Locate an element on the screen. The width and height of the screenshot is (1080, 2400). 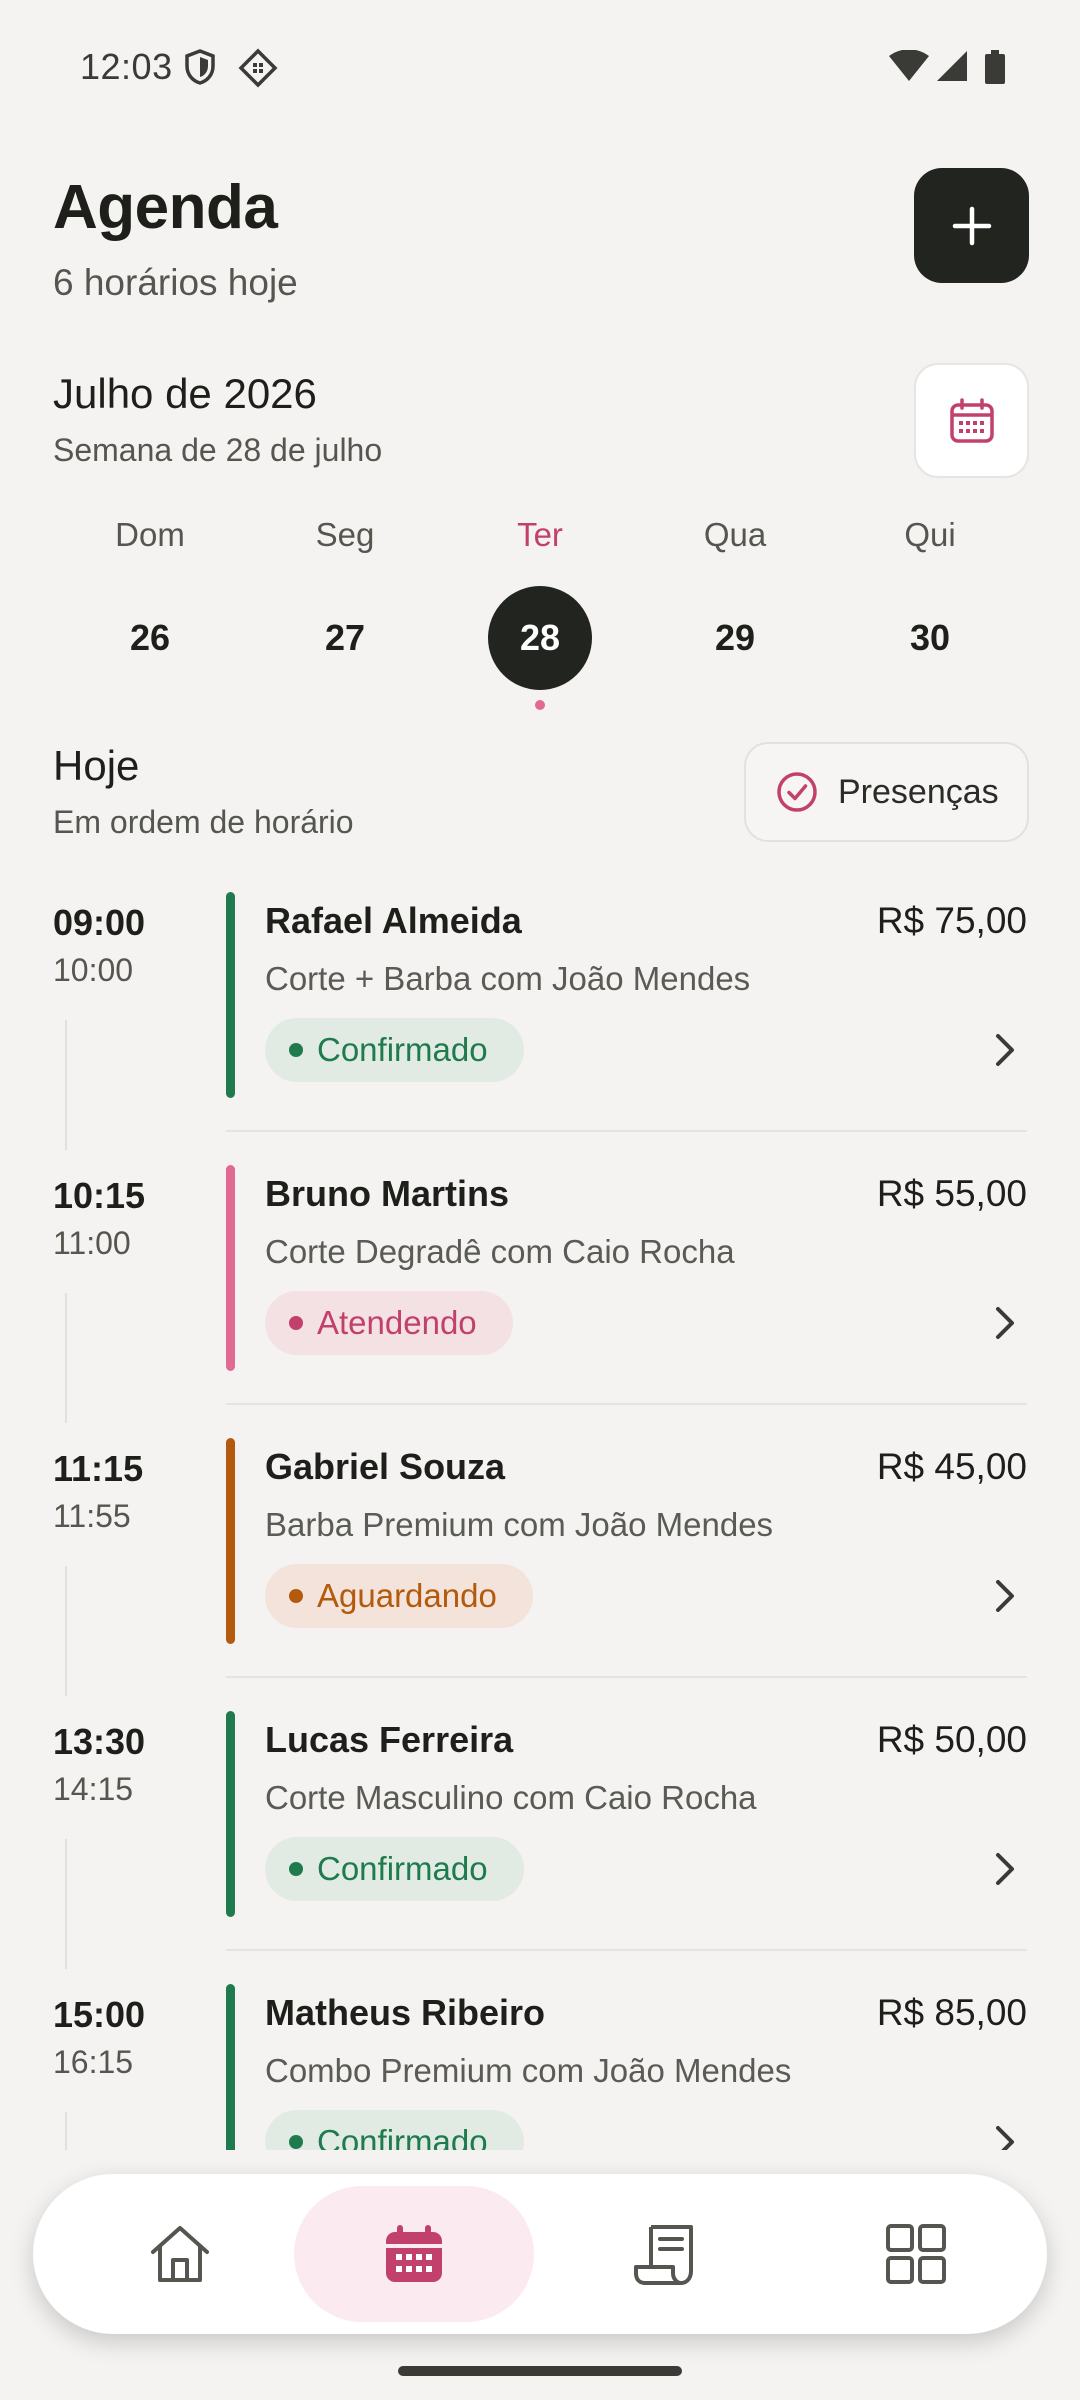
day-monday: Seg 27 is located at coordinates (345, 600).